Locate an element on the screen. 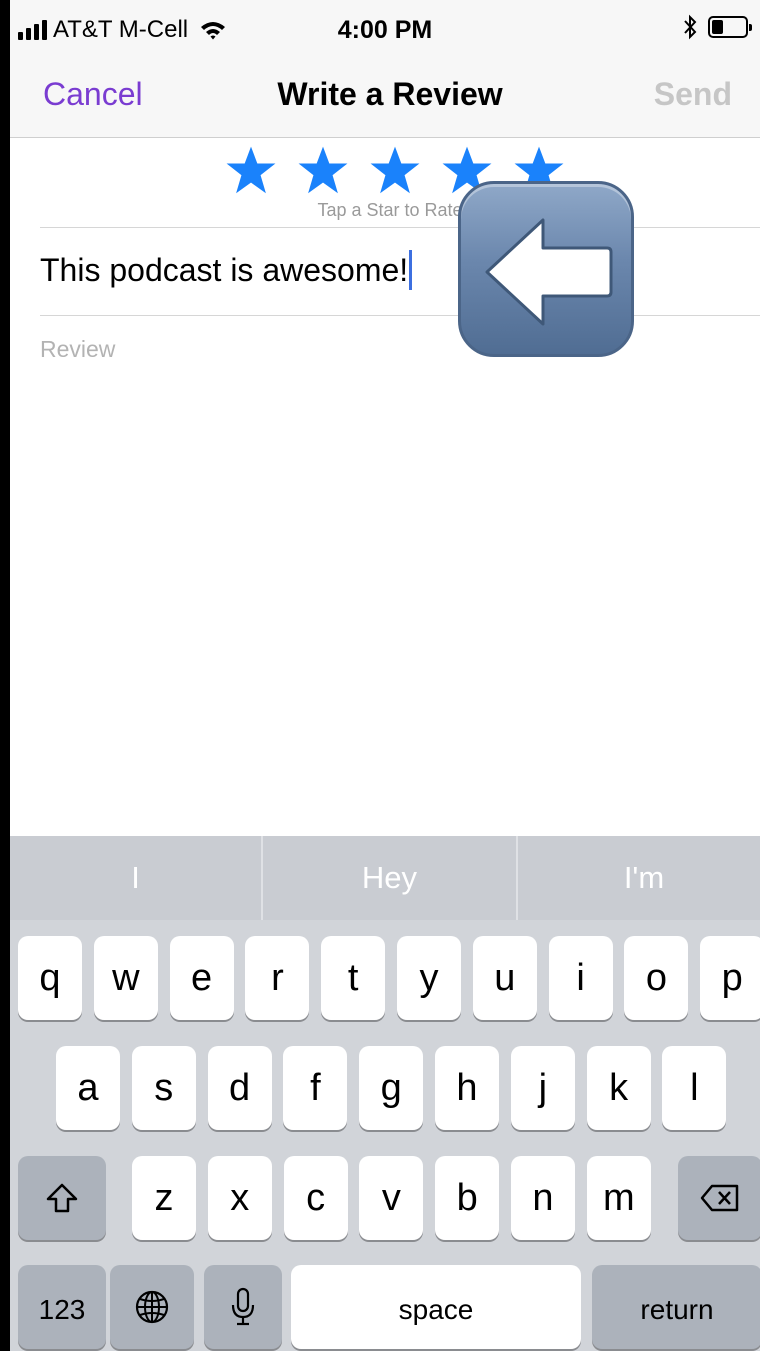 Image resolution: width=760 pixels, height=1351 pixels. left-arrow-icon is located at coordinates (546, 269).